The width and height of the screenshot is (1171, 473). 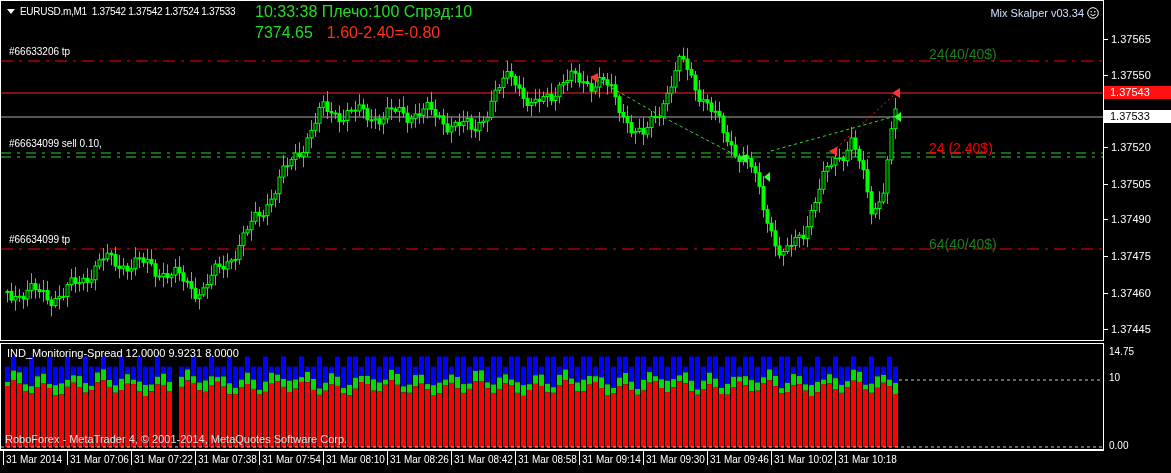 I want to click on time-label: 31 Mar 07:38, so click(x=227, y=458).